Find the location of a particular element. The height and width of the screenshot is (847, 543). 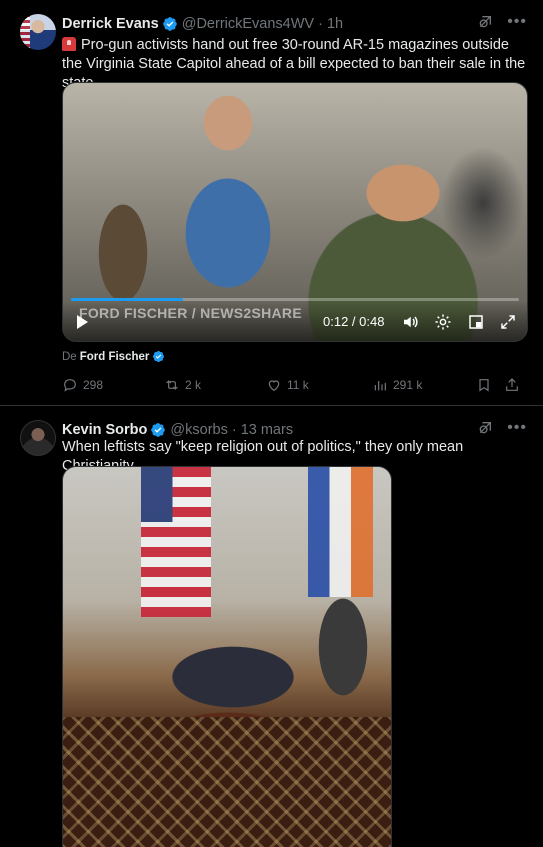

reply-button: 298 is located at coordinates (113, 385).